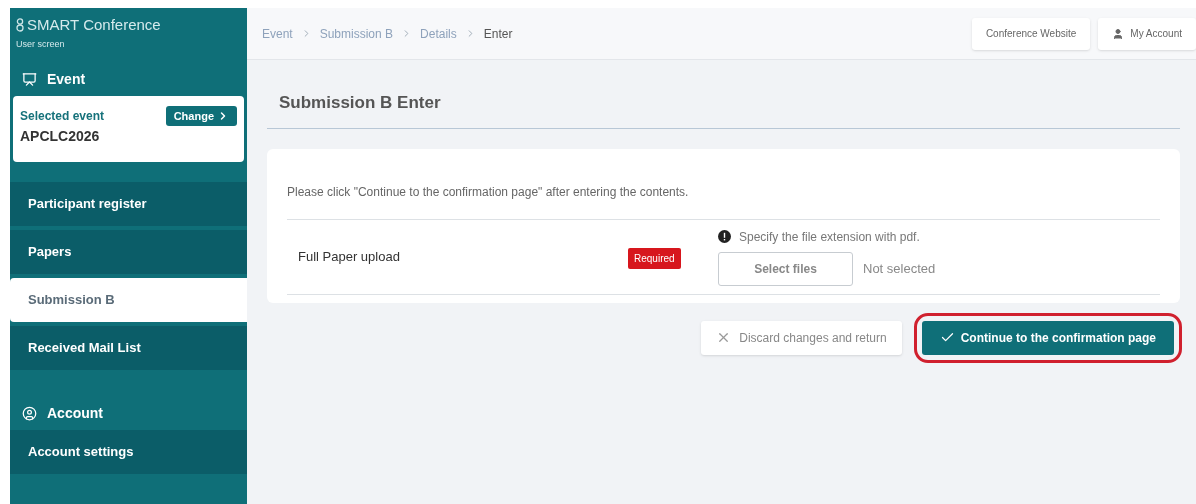 The width and height of the screenshot is (1196, 504). I want to click on account-icon, so click(29, 413).